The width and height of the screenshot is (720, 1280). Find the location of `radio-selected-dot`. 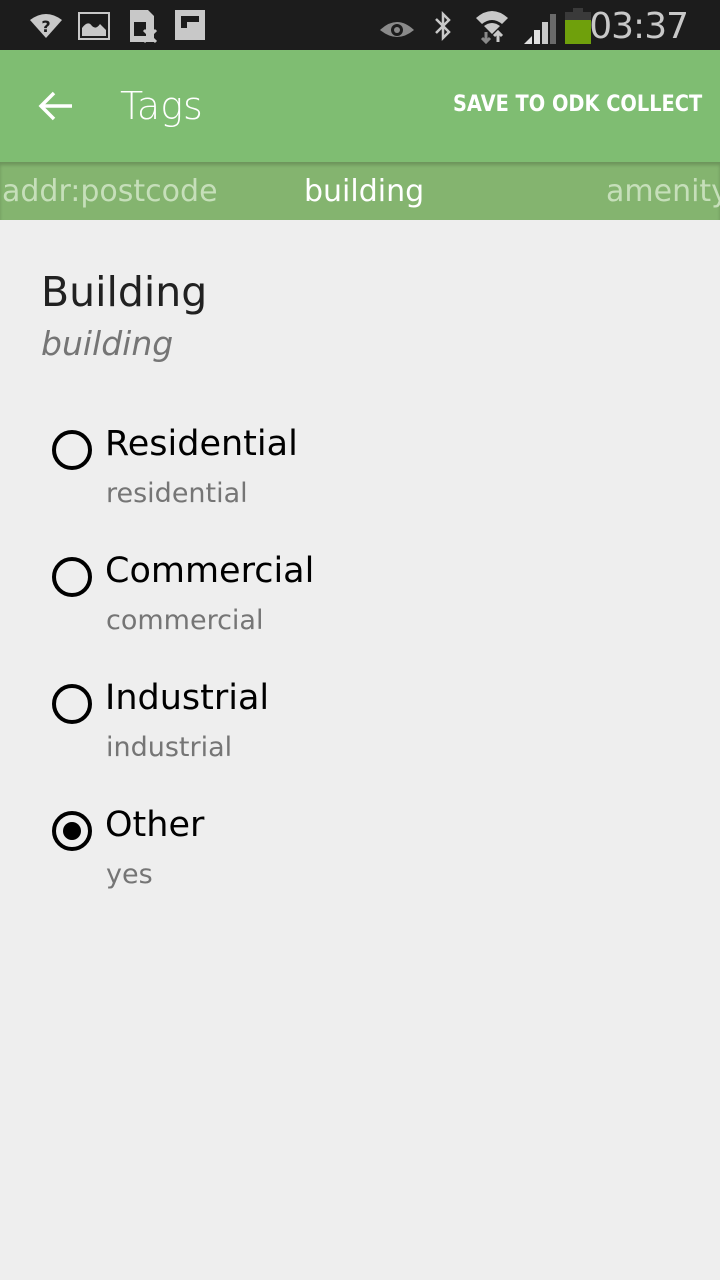

radio-selected-dot is located at coordinates (72, 831).